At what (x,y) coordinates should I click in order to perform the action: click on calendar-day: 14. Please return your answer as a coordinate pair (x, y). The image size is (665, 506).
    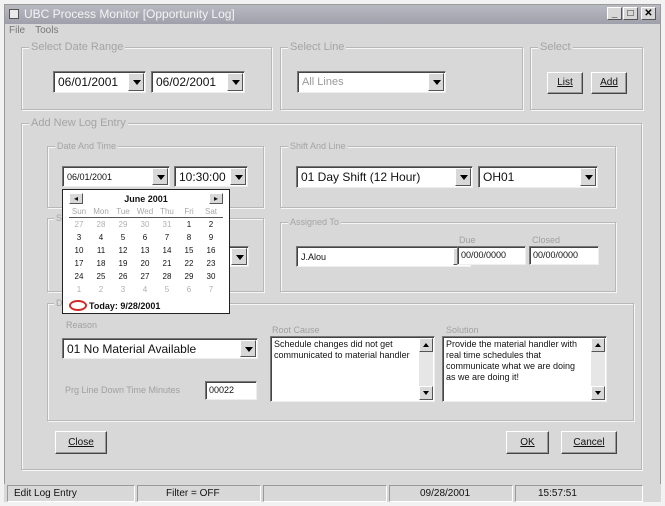
    Looking at the image, I should click on (167, 251).